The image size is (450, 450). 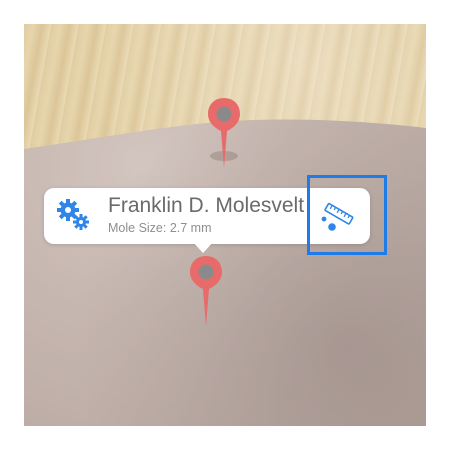 I want to click on gears-icon, so click(x=73, y=215).